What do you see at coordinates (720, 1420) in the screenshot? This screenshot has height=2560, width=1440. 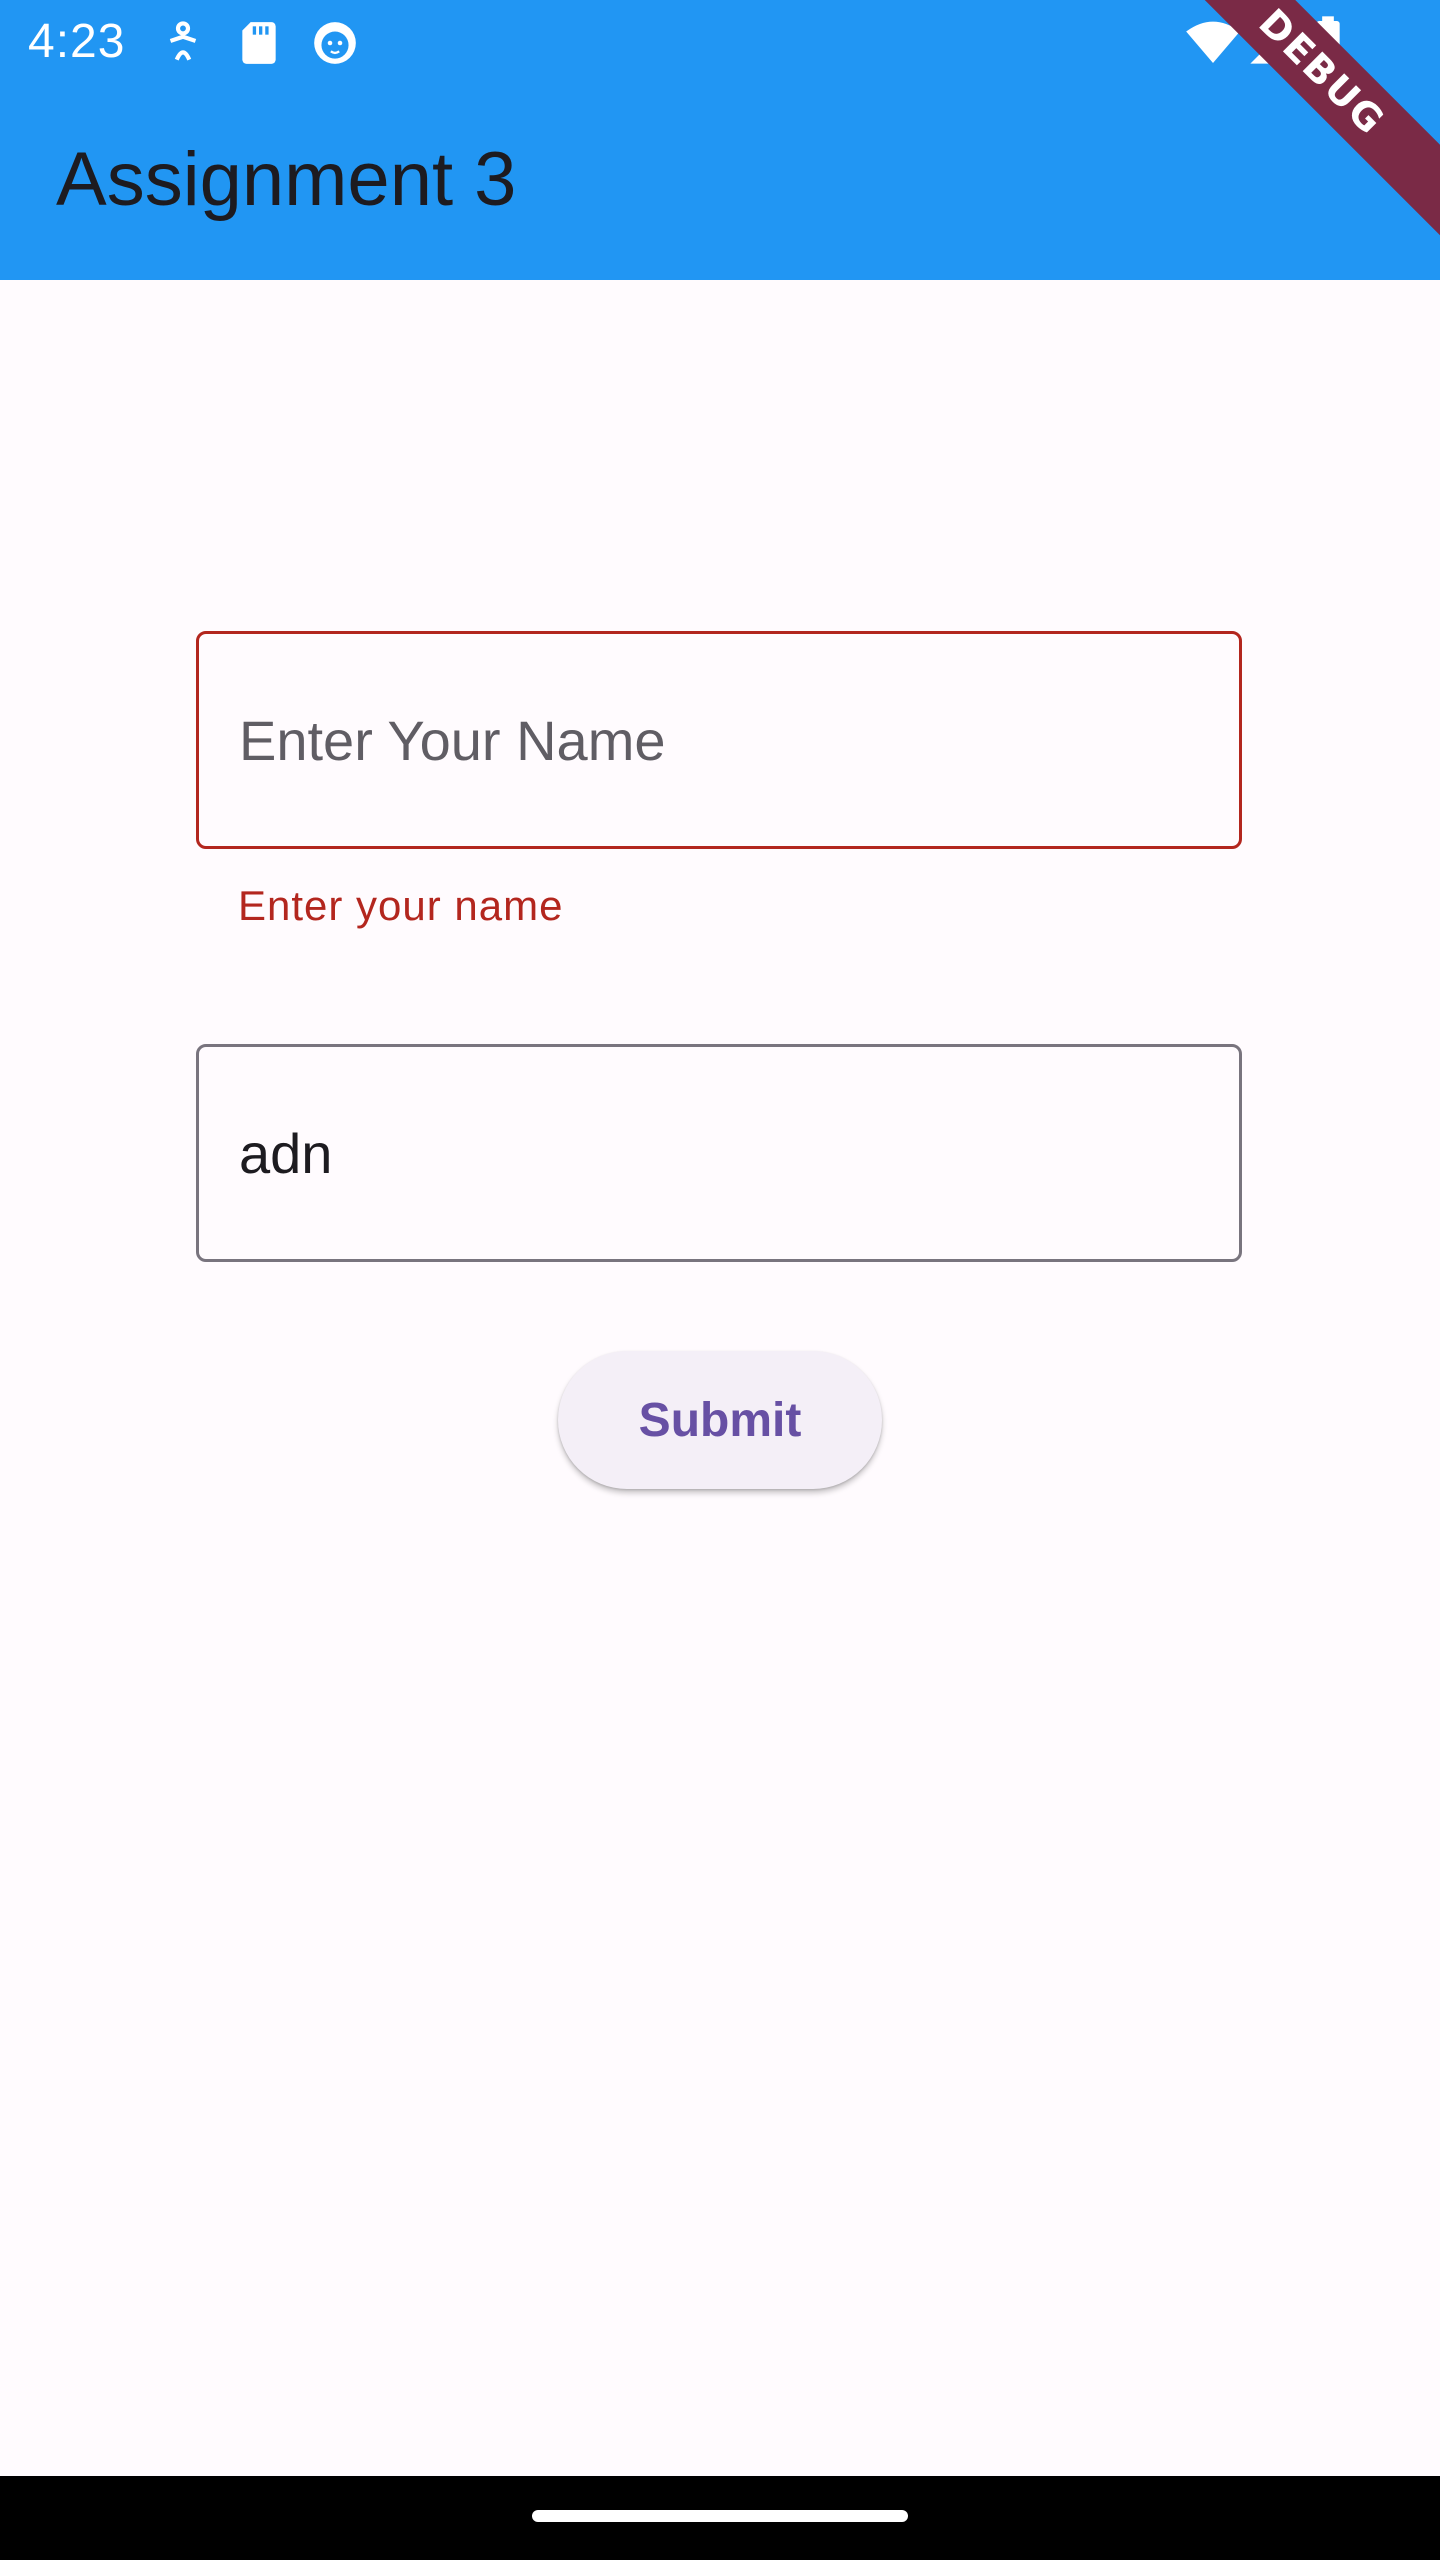 I see `submit-button: Submit` at bounding box center [720, 1420].